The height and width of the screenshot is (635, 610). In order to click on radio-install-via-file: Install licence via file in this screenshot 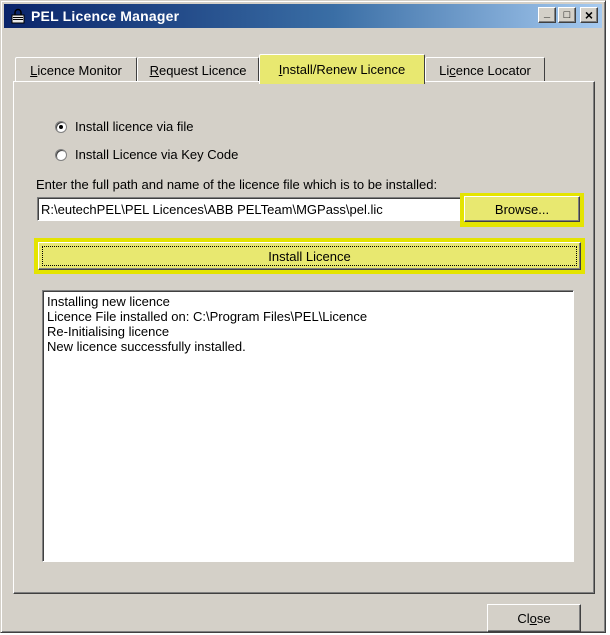, I will do `click(124, 126)`.